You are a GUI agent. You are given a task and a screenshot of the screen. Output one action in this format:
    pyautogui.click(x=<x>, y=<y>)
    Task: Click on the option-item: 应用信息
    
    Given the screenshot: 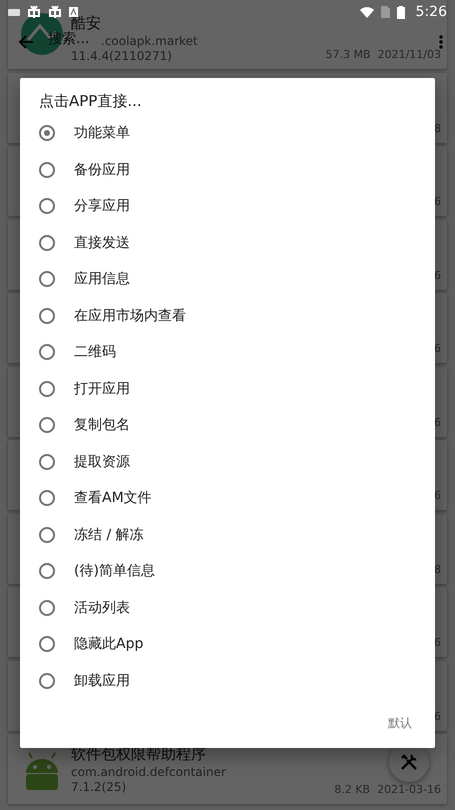 What is the action you would take?
    pyautogui.click(x=227, y=279)
    